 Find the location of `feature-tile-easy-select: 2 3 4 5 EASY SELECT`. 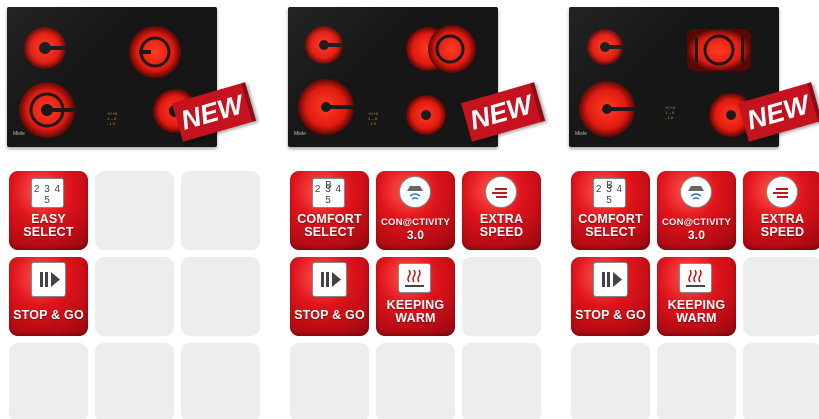

feature-tile-easy-select: 2 3 4 5 EASY SELECT is located at coordinates (48, 210).